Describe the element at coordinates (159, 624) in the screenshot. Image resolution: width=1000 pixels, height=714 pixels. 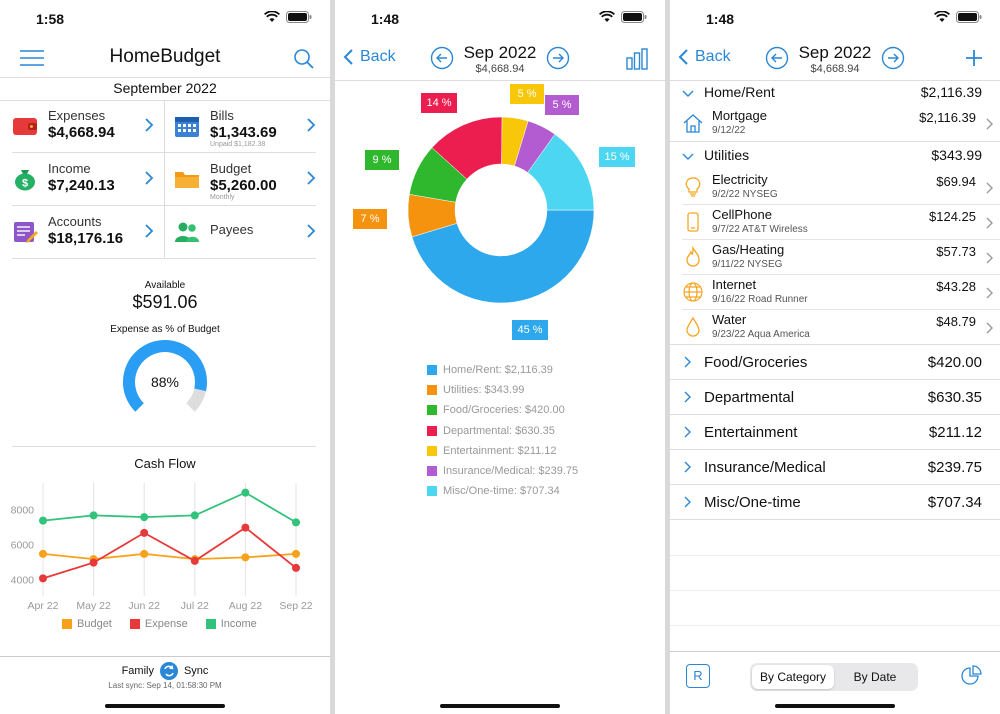
I see `cashflow-legend: Budget Expense Income` at that location.